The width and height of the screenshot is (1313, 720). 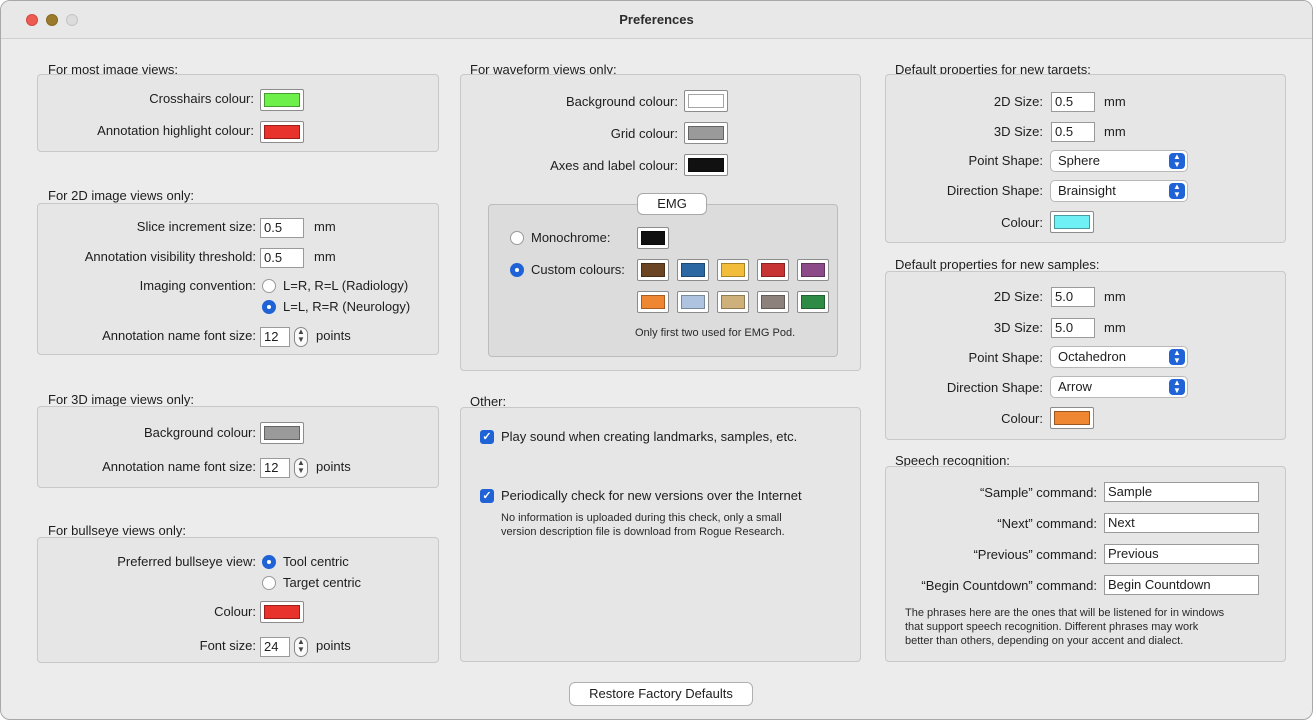 I want to click on next-command-input: Next, so click(x=1181, y=523).